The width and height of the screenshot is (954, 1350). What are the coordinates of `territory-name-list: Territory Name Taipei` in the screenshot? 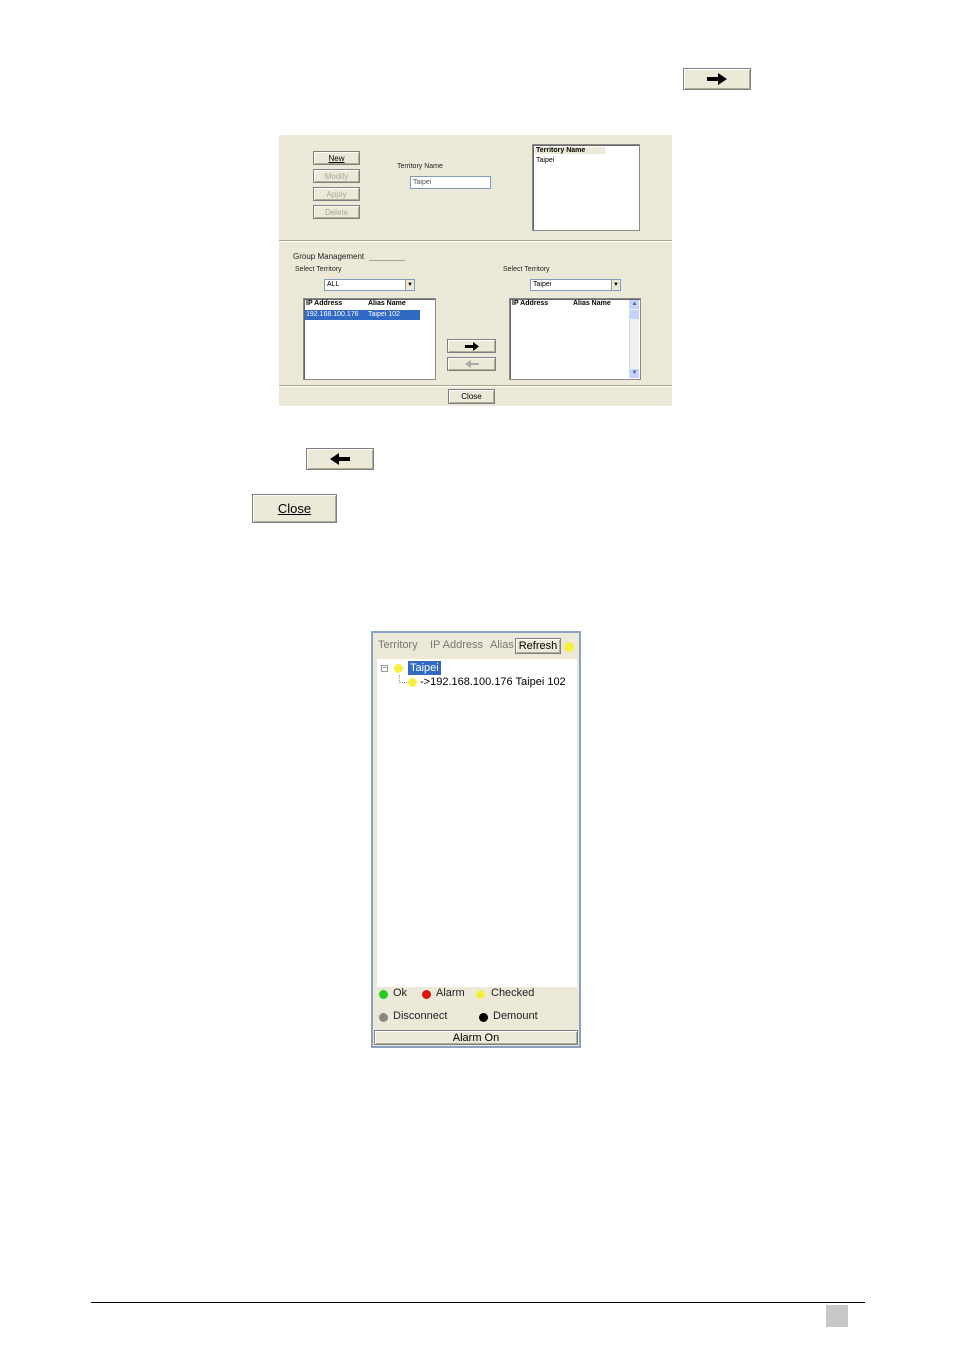 It's located at (586, 187).